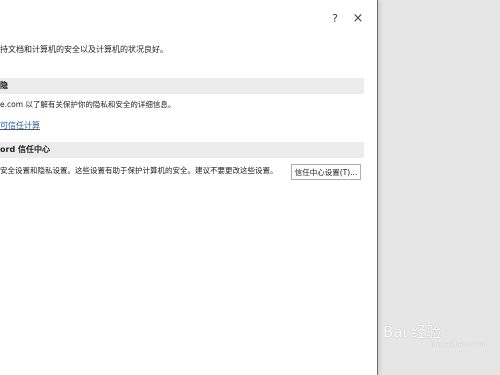 The height and width of the screenshot is (375, 500). Describe the element at coordinates (188, 17) in the screenshot. I see `dialog-titlebar: ? ×` at that location.